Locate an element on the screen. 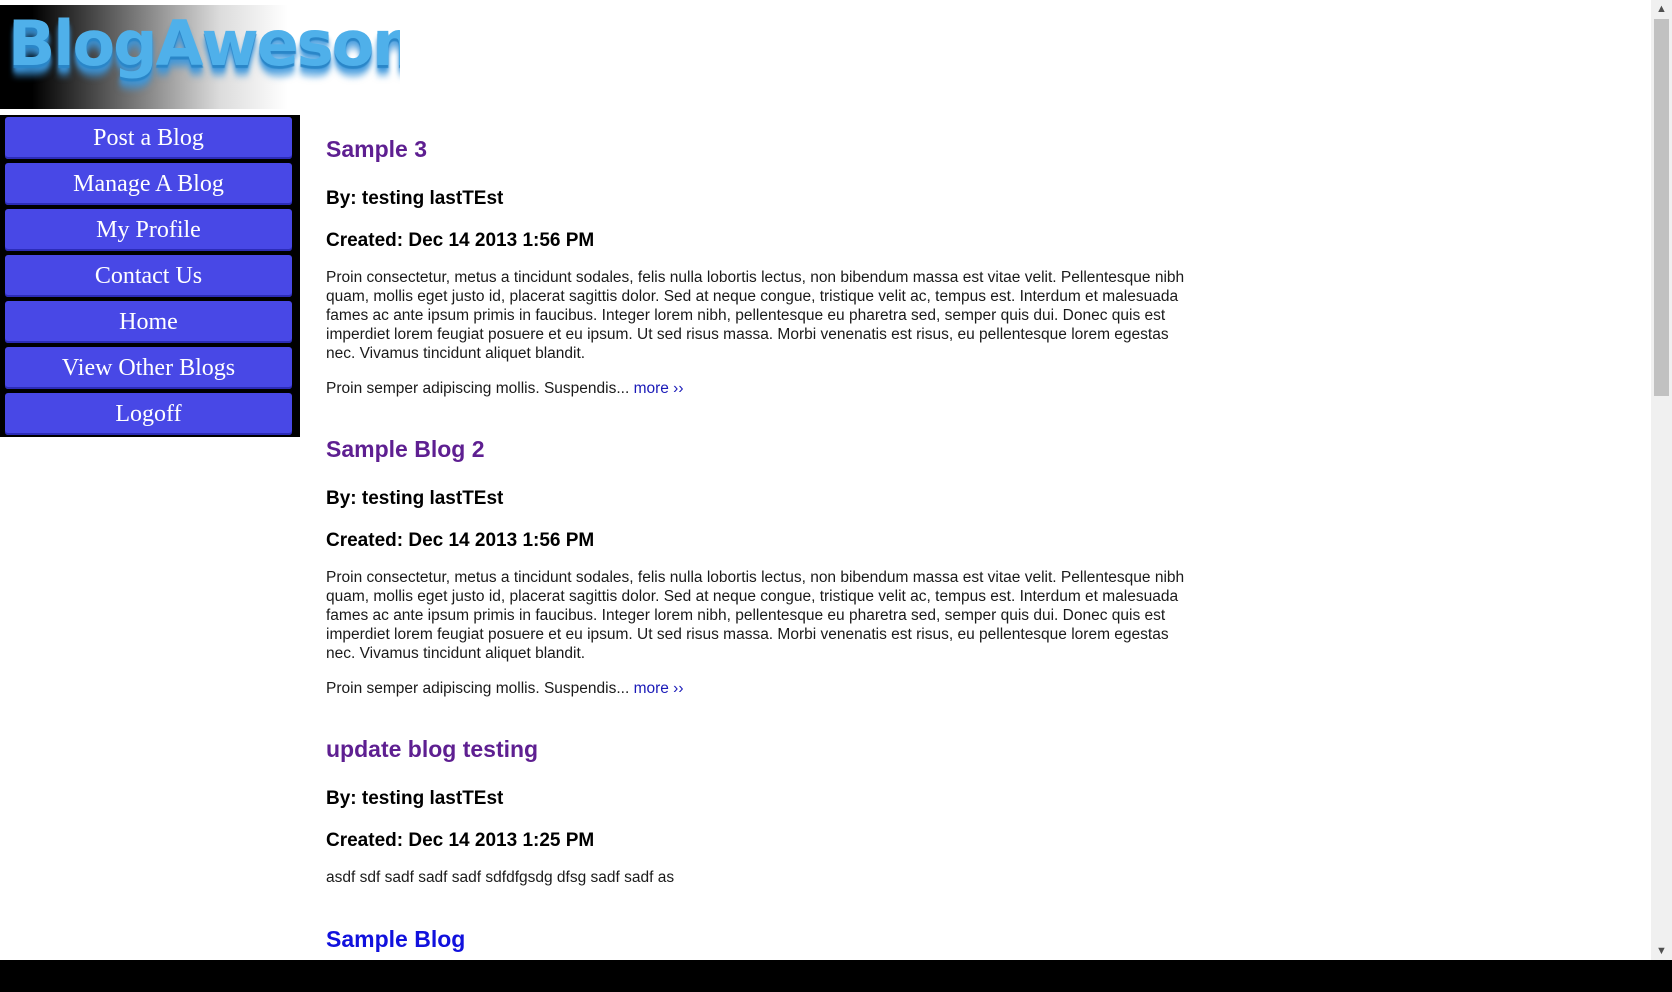  blog-post: Sample Blog is located at coordinates (756, 935).